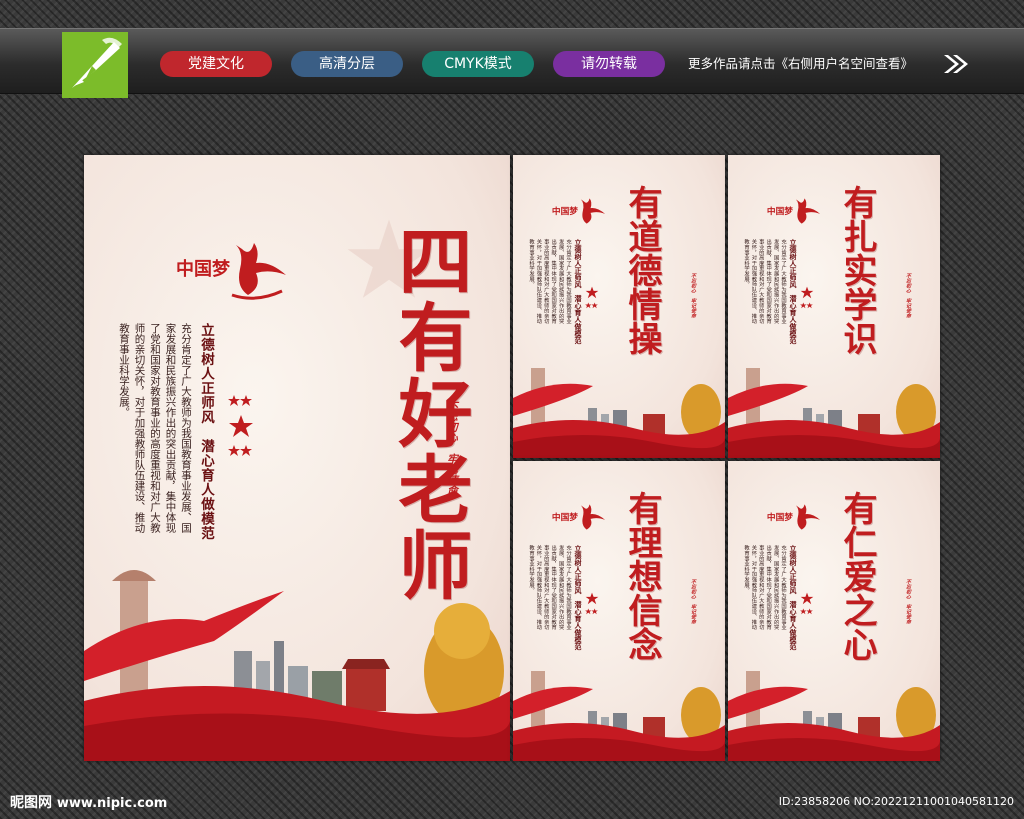 The width and height of the screenshot is (1024, 819). What do you see at coordinates (347, 64) in the screenshot?
I see `tag-hd-layers: 高清分层` at bounding box center [347, 64].